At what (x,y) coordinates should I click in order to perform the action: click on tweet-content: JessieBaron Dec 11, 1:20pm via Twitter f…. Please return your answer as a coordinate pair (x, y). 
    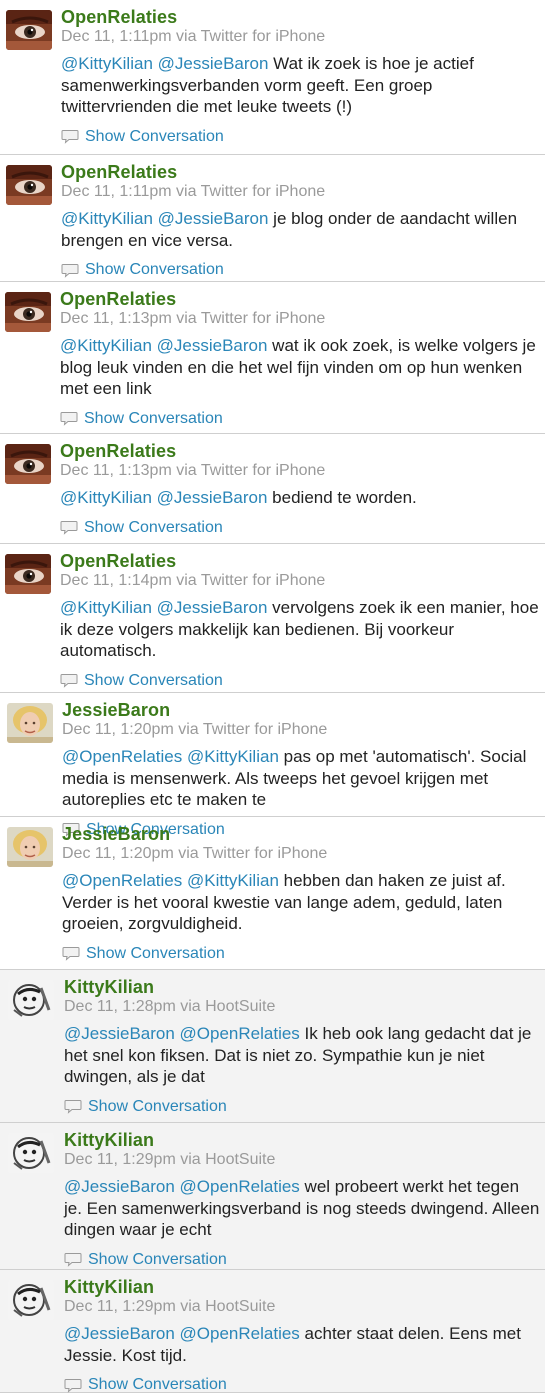
    Looking at the image, I should click on (301, 894).